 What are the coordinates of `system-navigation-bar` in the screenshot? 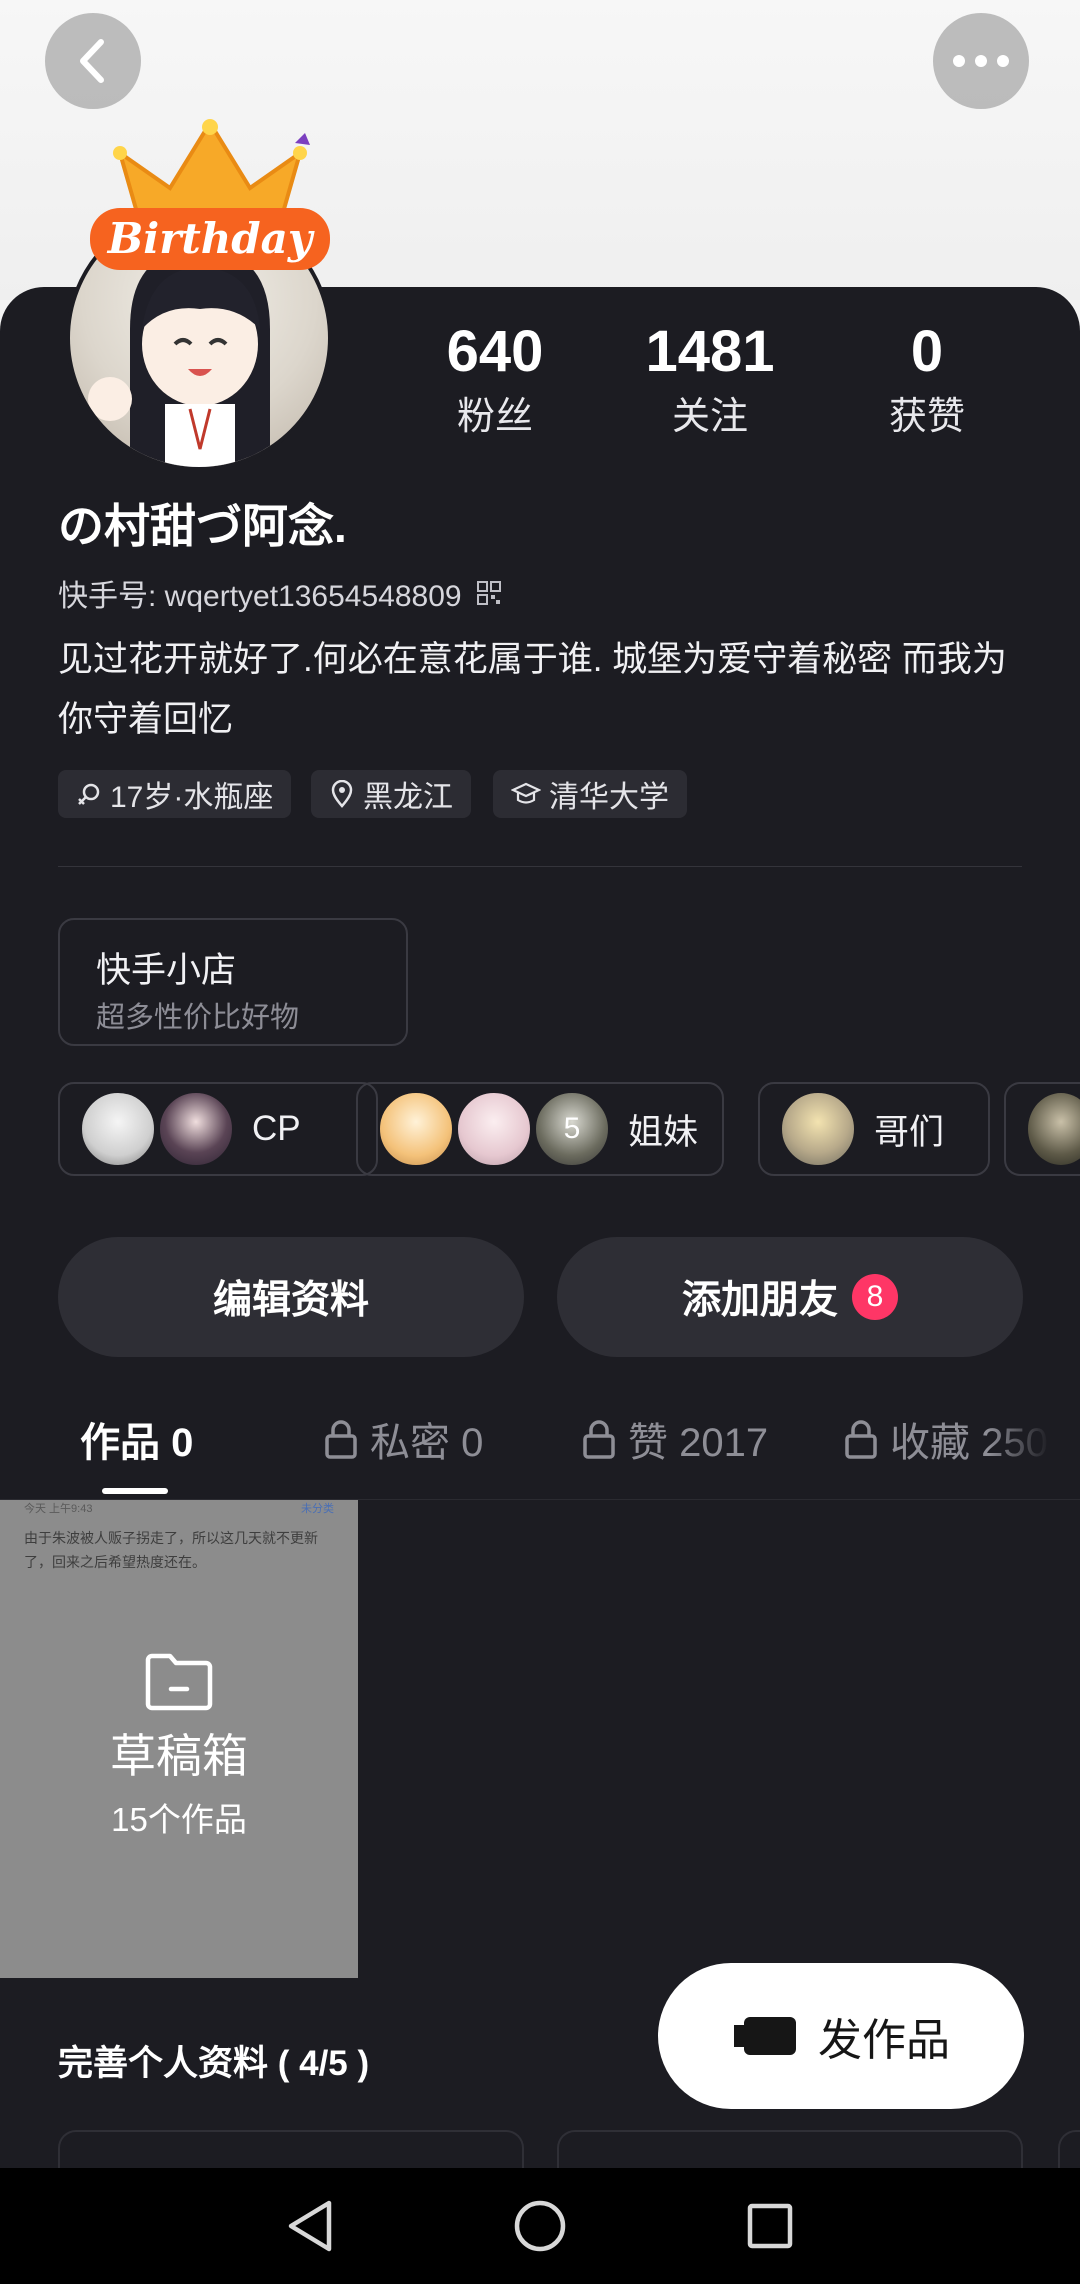 It's located at (540, 2226).